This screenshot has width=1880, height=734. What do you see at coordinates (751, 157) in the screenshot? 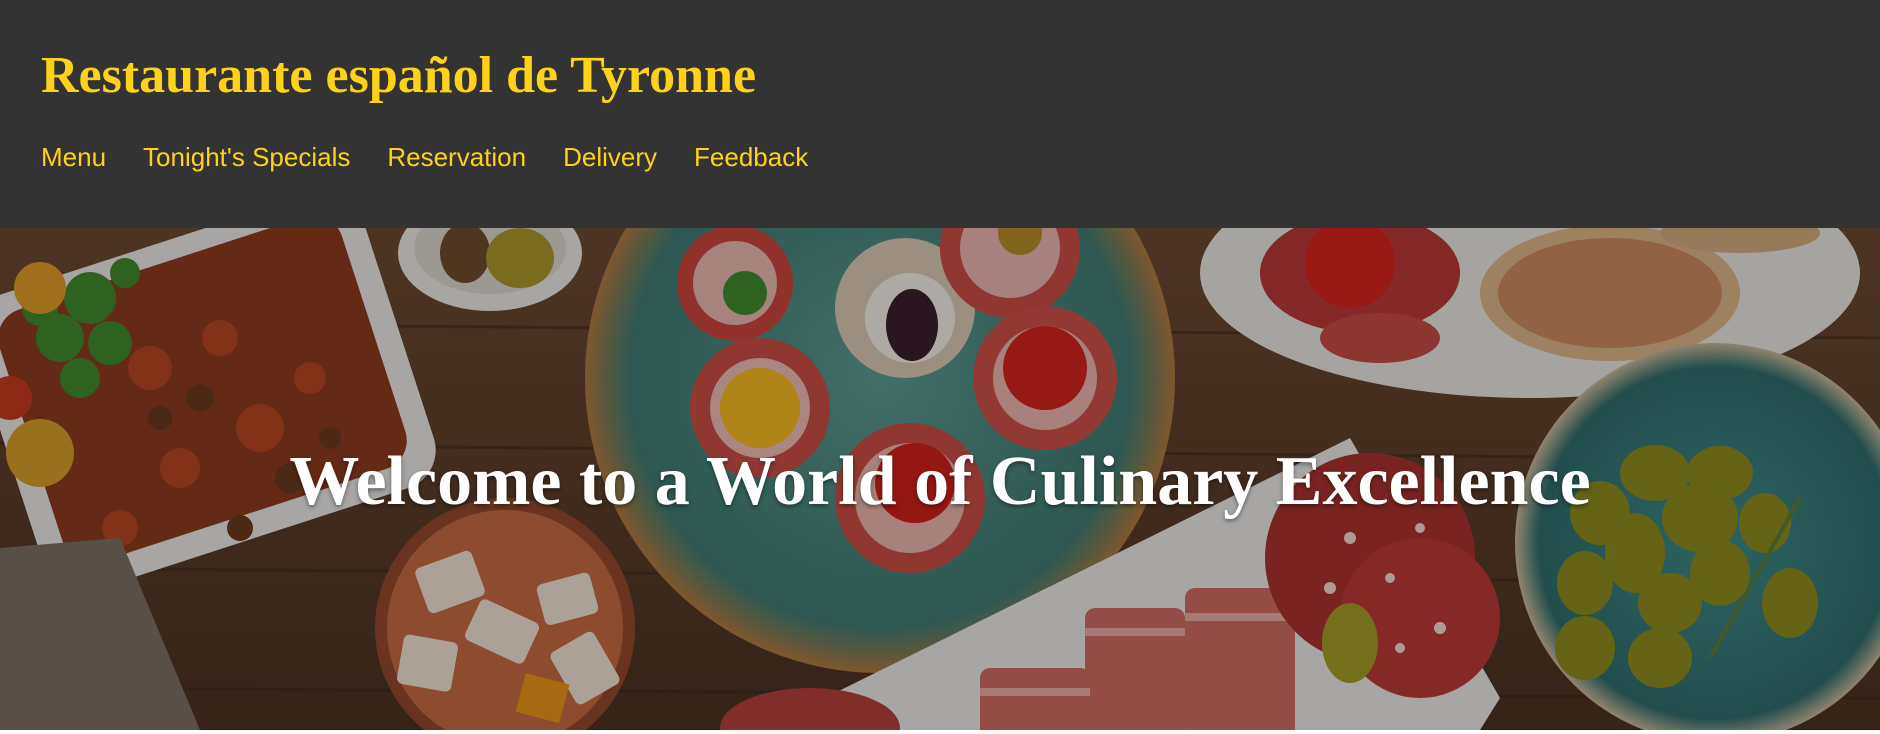
I see `nav-link-feedback: Feedback` at bounding box center [751, 157].